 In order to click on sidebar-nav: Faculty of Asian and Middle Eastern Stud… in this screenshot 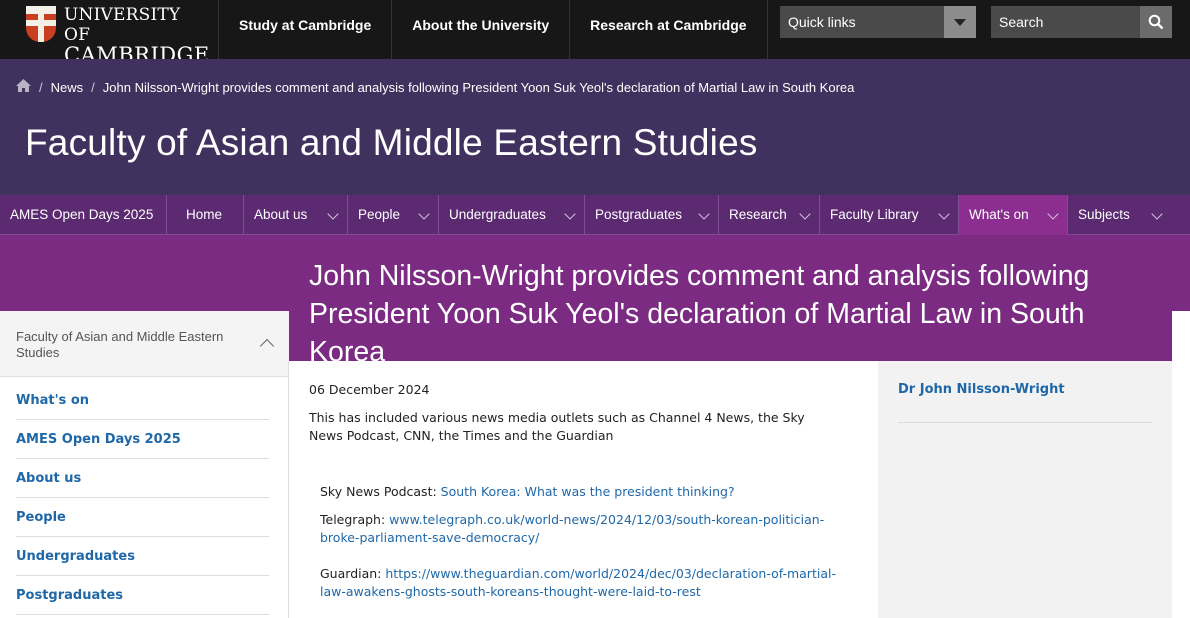, I will do `click(144, 464)`.